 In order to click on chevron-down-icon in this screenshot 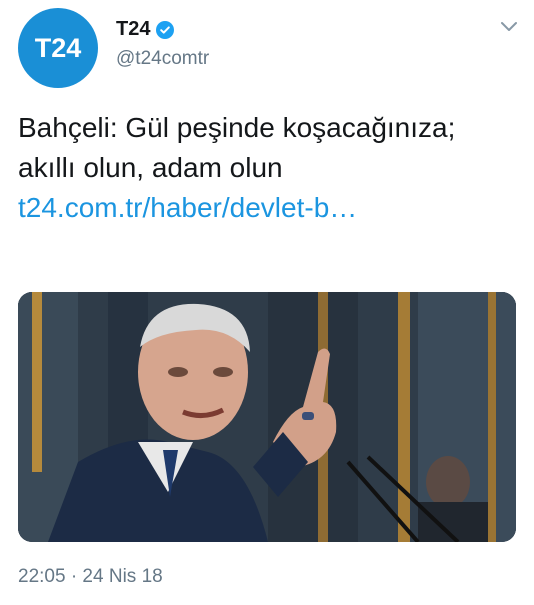, I will do `click(509, 27)`.